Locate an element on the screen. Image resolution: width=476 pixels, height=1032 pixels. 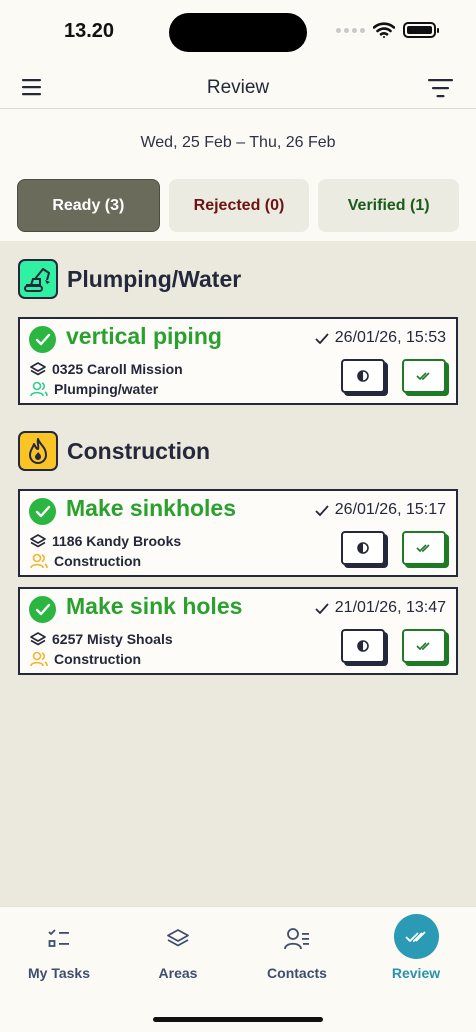
review-active-indicator is located at coordinates (416, 936).